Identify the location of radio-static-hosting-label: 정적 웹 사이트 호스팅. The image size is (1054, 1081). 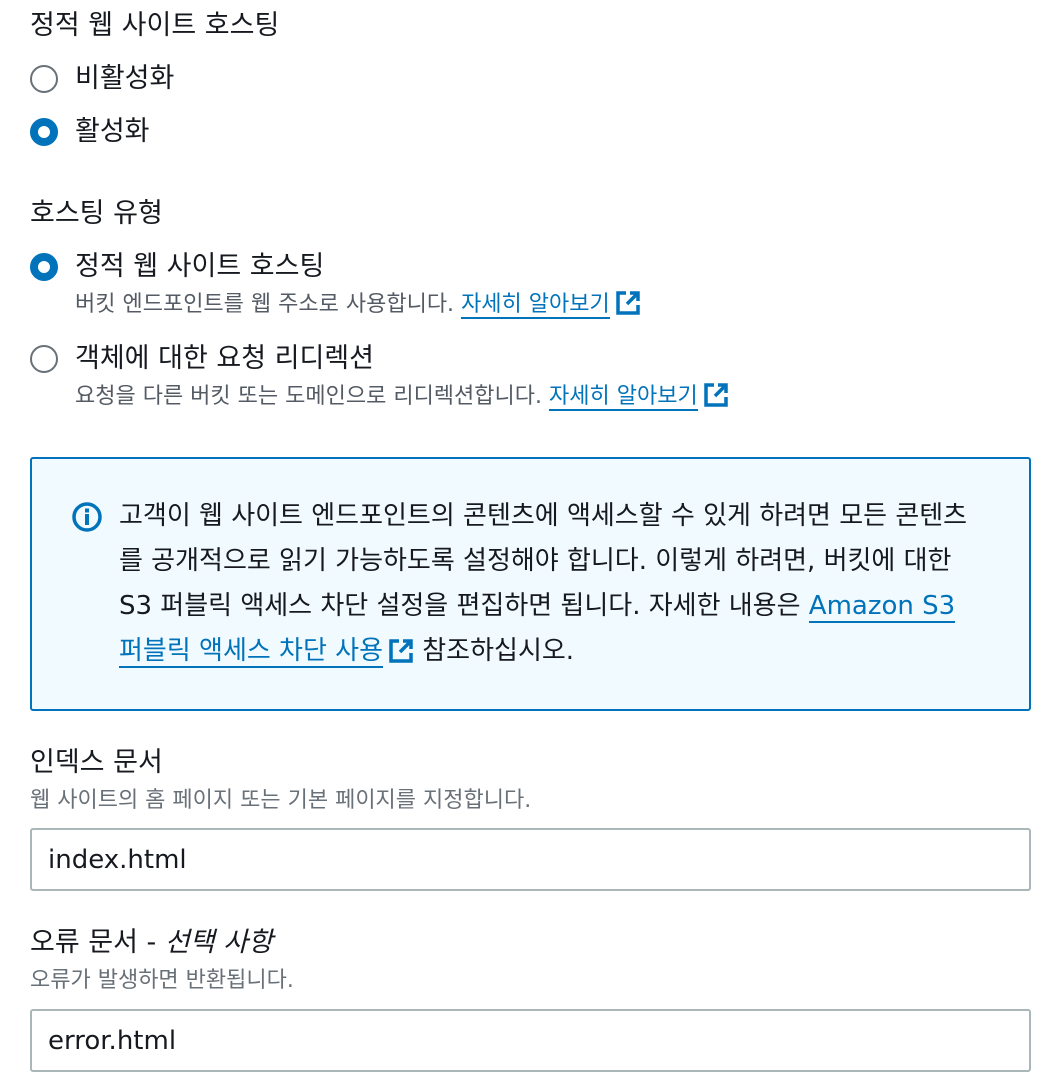
(200, 266).